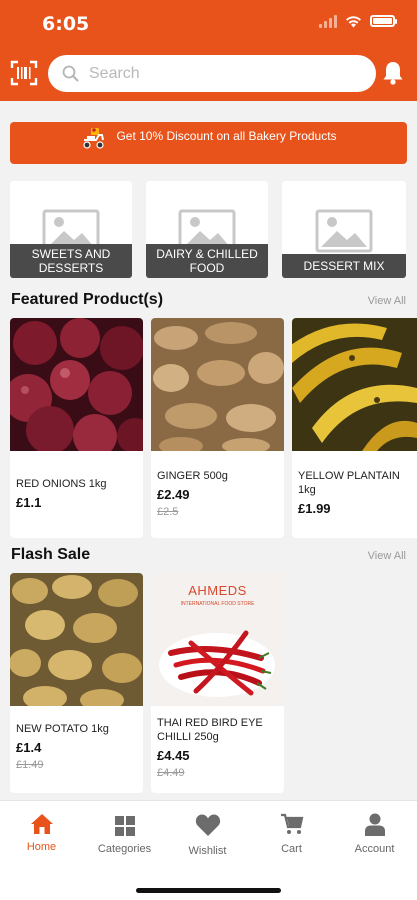 The height and width of the screenshot is (900, 417). Describe the element at coordinates (51, 554) in the screenshot. I see `flash-sale-title: Flash Sale` at that location.